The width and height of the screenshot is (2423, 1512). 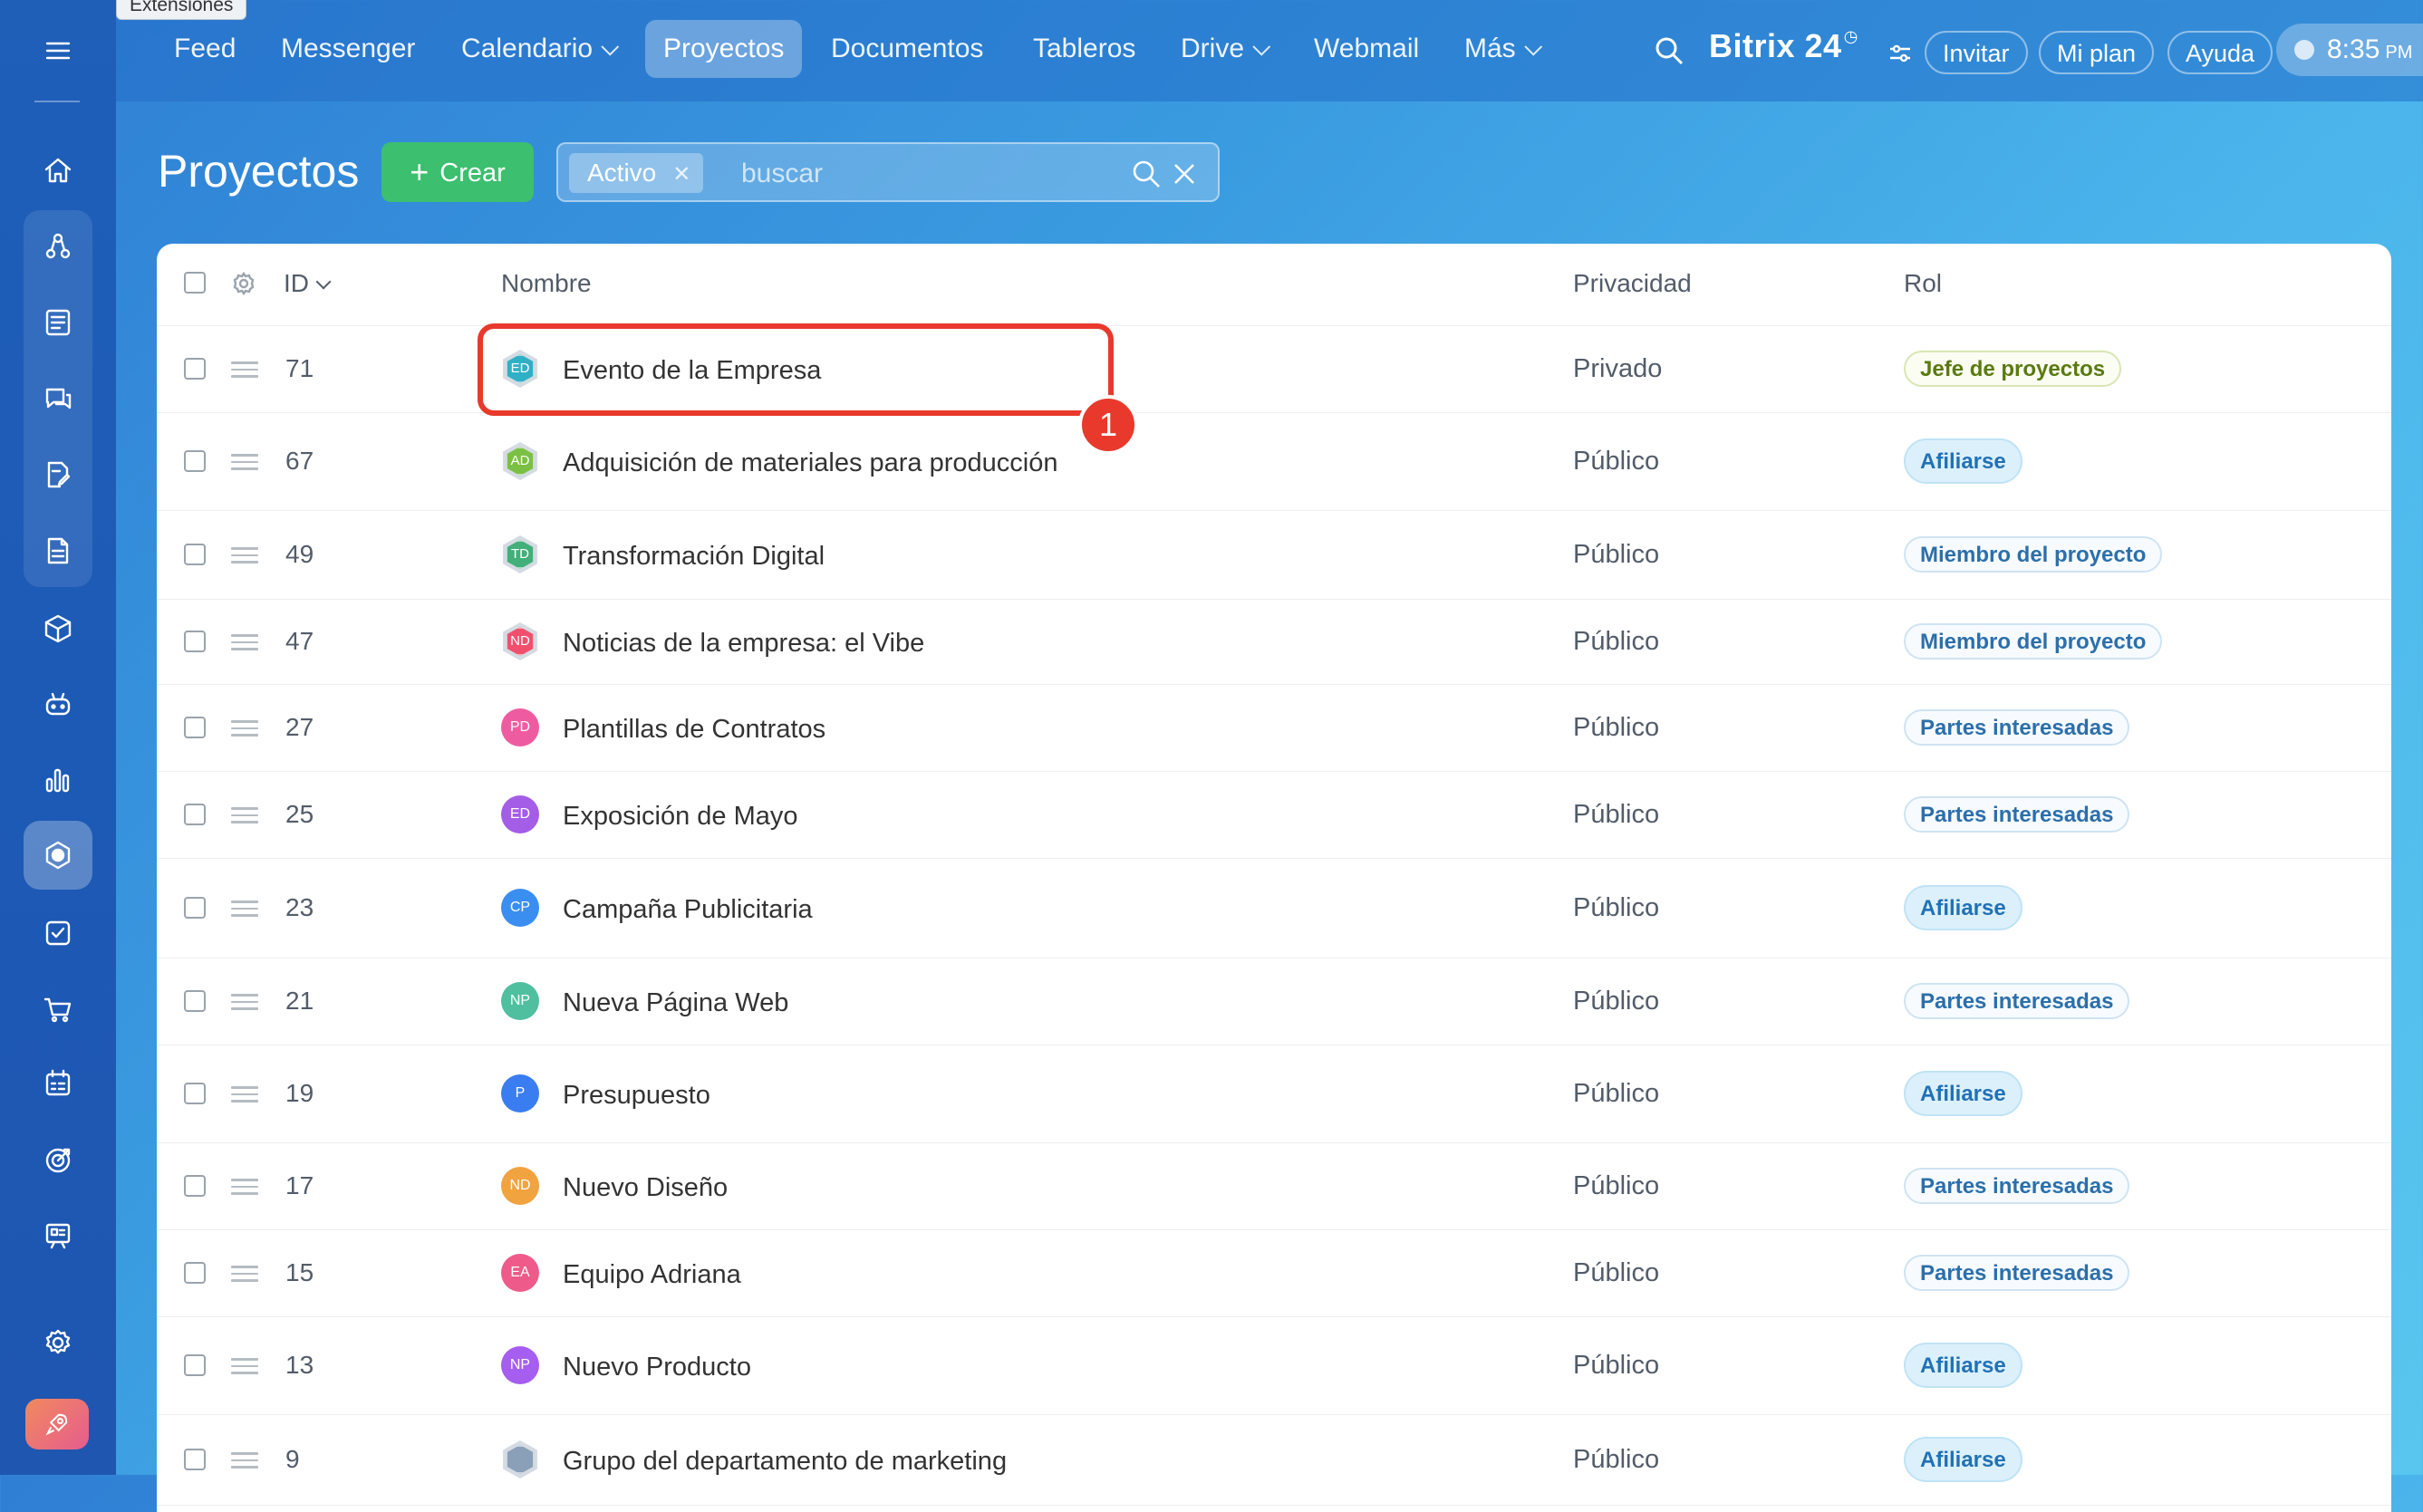 I want to click on project-name-link: Transformación Digital, so click(x=694, y=557).